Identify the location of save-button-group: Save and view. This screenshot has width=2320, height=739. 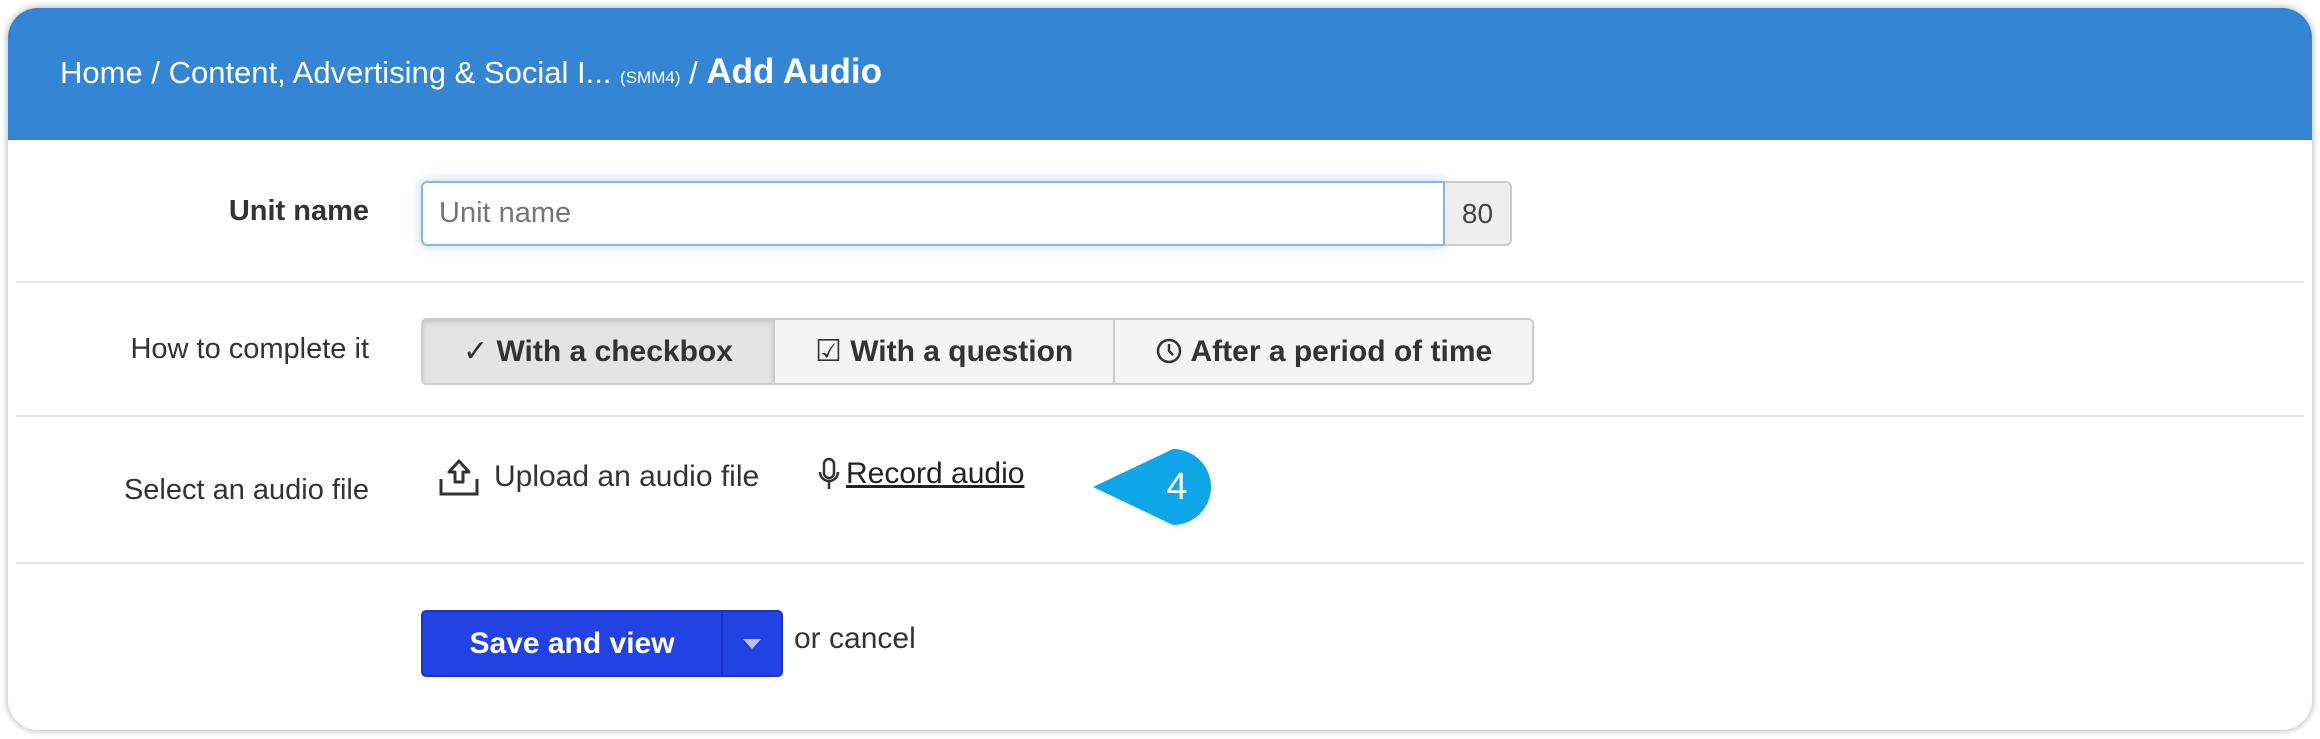
(602, 643).